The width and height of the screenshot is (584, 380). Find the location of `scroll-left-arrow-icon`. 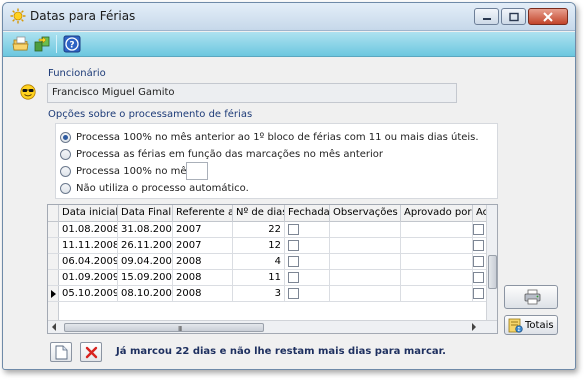

scroll-left-arrow-icon is located at coordinates (54, 327).